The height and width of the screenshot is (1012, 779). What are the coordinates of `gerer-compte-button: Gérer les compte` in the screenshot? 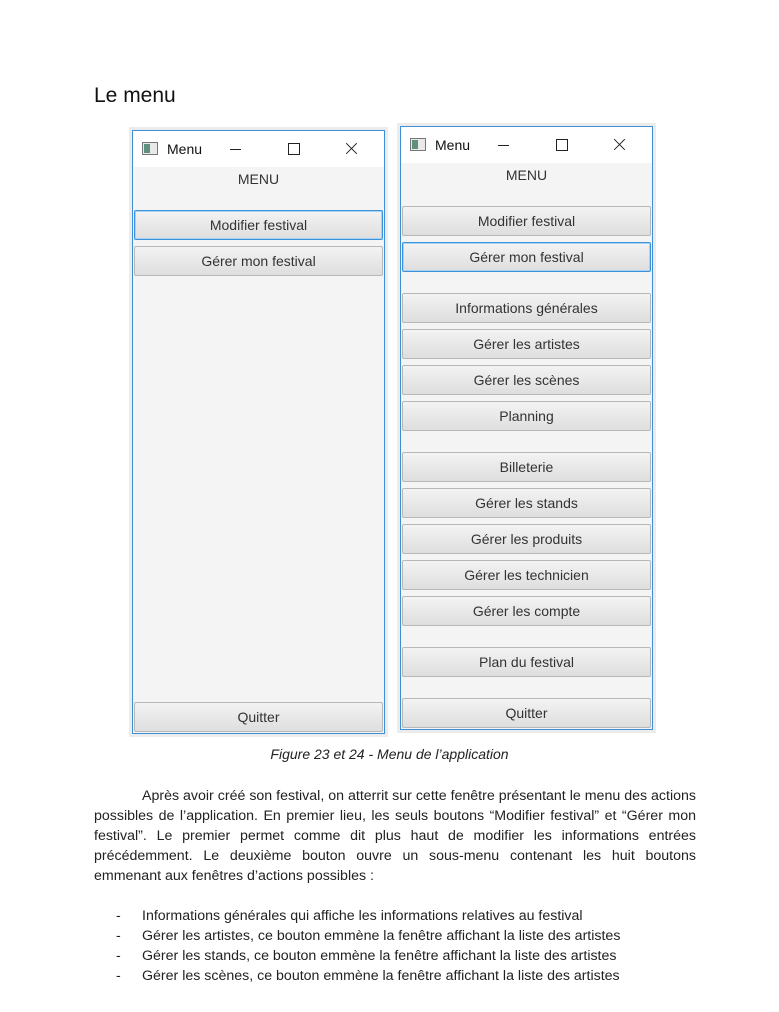 It's located at (526, 611).